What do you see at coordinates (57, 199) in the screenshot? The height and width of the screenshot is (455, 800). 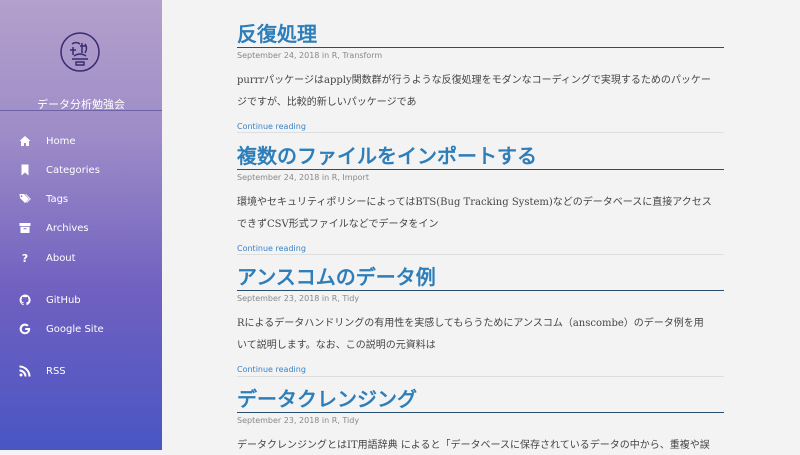 I see `nav-tags-label: Tags` at bounding box center [57, 199].